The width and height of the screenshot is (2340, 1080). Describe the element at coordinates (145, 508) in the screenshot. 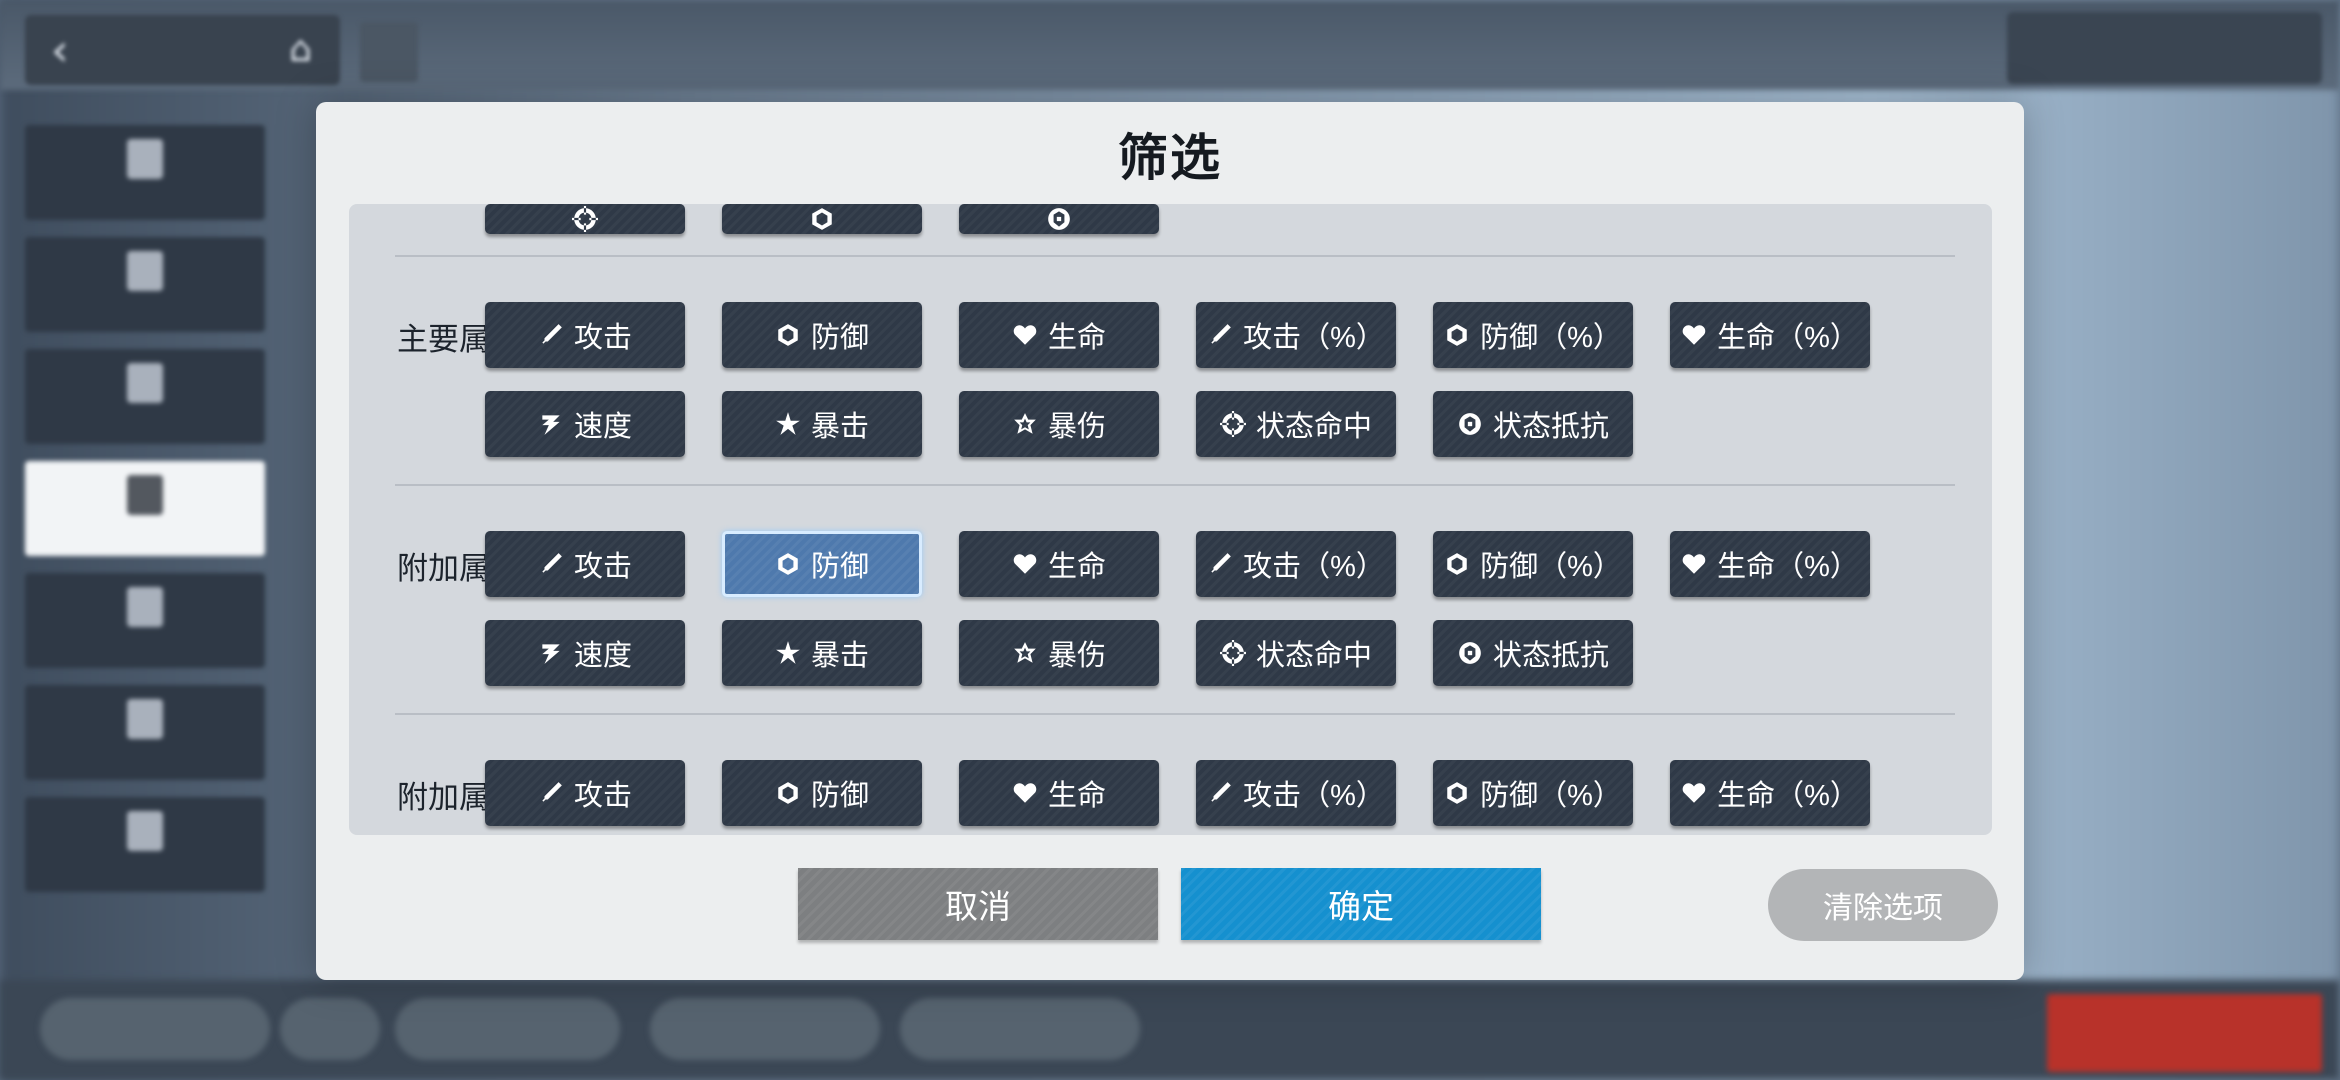

I see `background-sidebar-item-active` at that location.